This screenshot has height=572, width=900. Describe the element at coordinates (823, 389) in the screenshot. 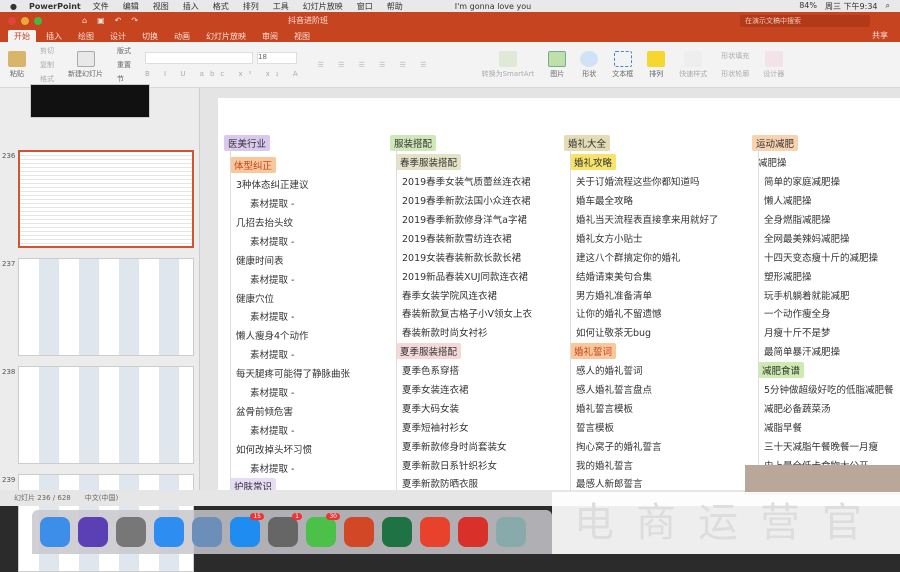

I see `mindmap-node: 5分钟做超级好吃的低脂减肥餐` at that location.